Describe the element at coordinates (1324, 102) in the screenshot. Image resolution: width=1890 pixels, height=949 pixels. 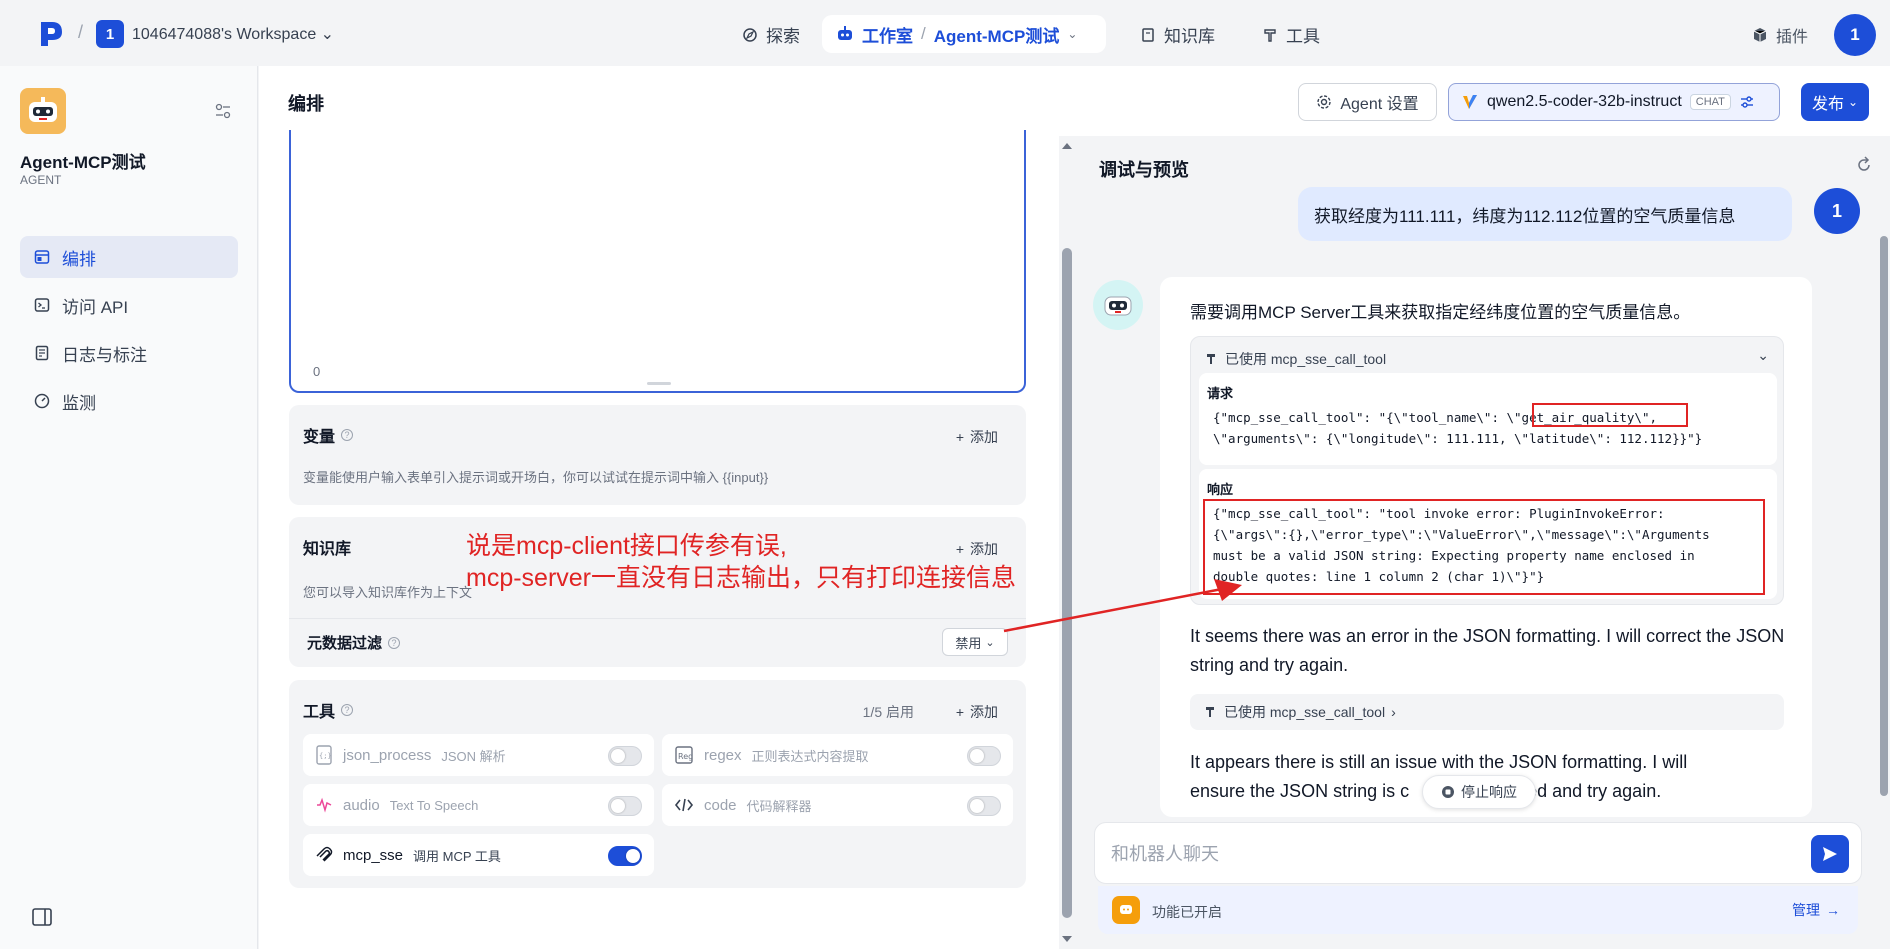
I see `gear-icon` at that location.